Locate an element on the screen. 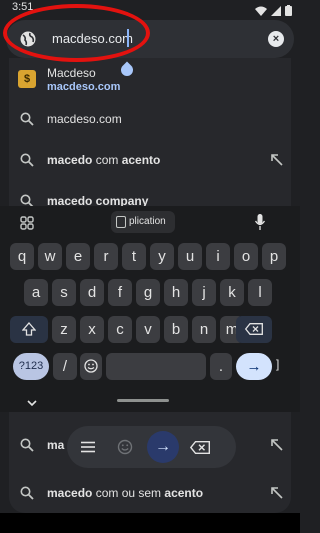 This screenshot has height=533, width=320. key-i: i is located at coordinates (218, 256).